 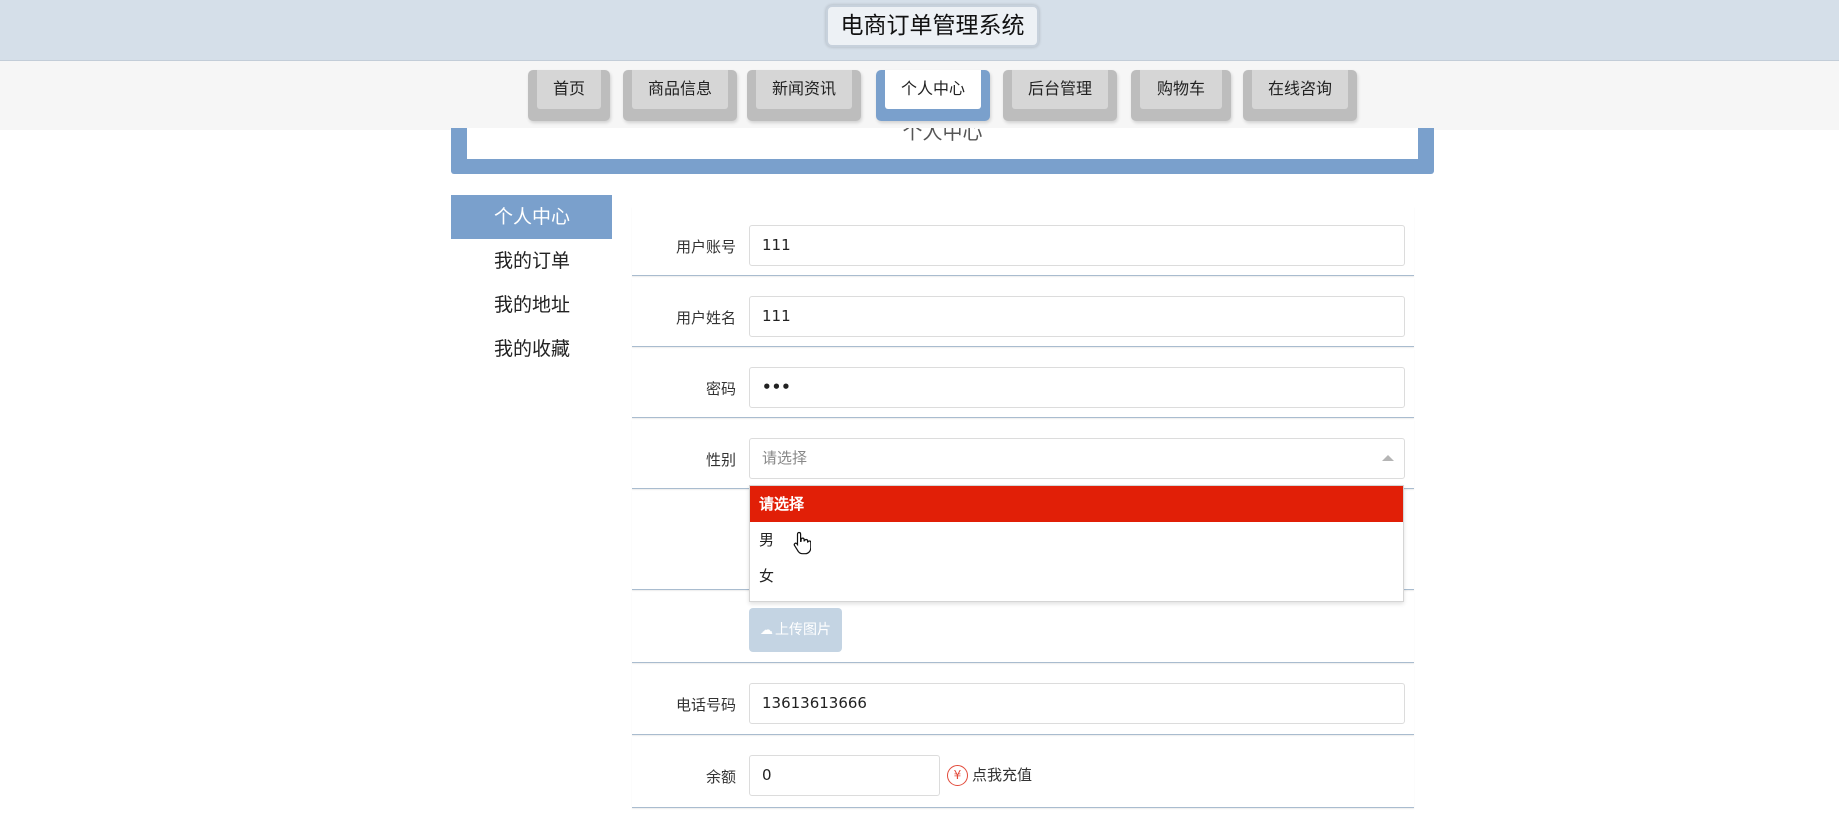 I want to click on main-nav: 首页 商品信息 新闻资讯 个人中心 后台管理 购物车 在线咨询, so click(x=919, y=95).